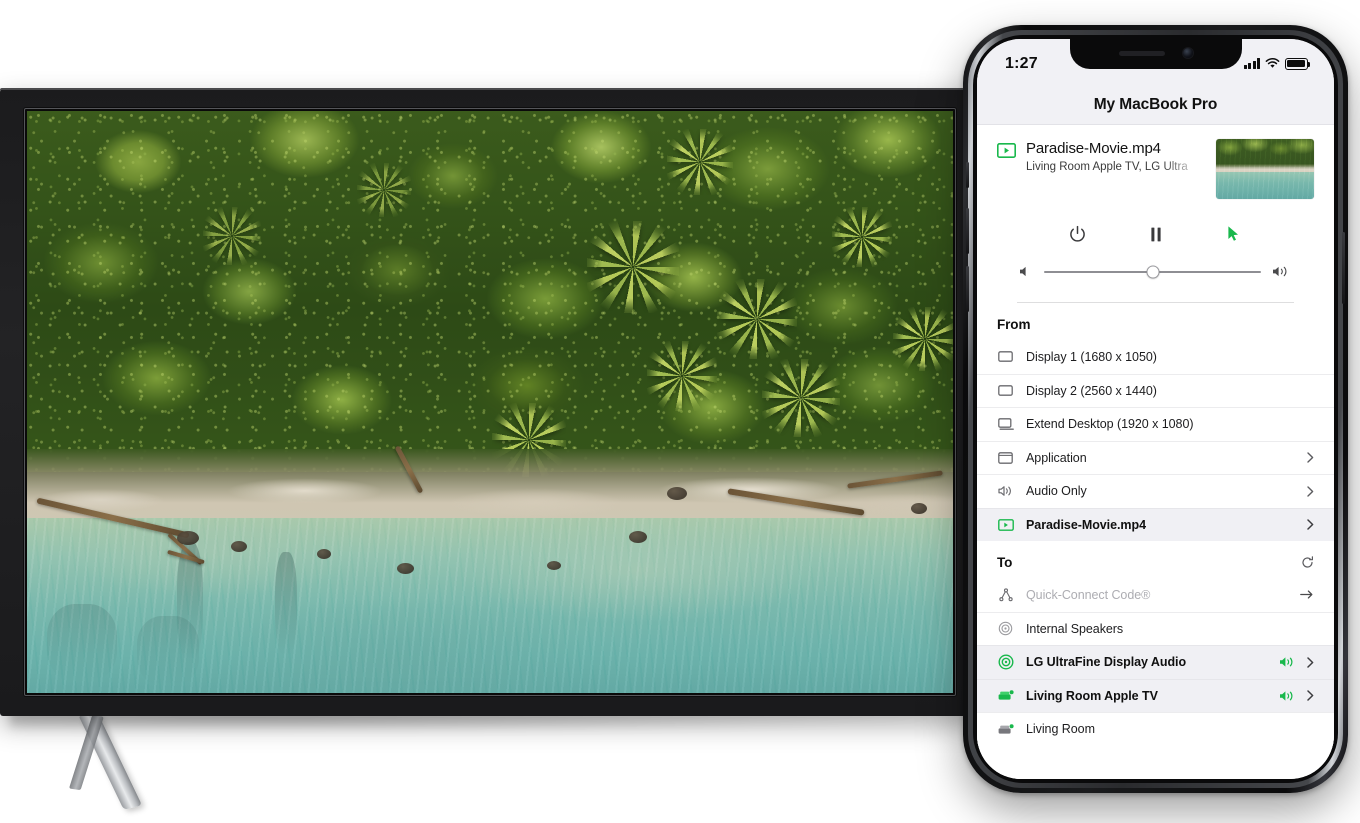  Describe the element at coordinates (1005, 457) in the screenshot. I see `window-icon` at that location.